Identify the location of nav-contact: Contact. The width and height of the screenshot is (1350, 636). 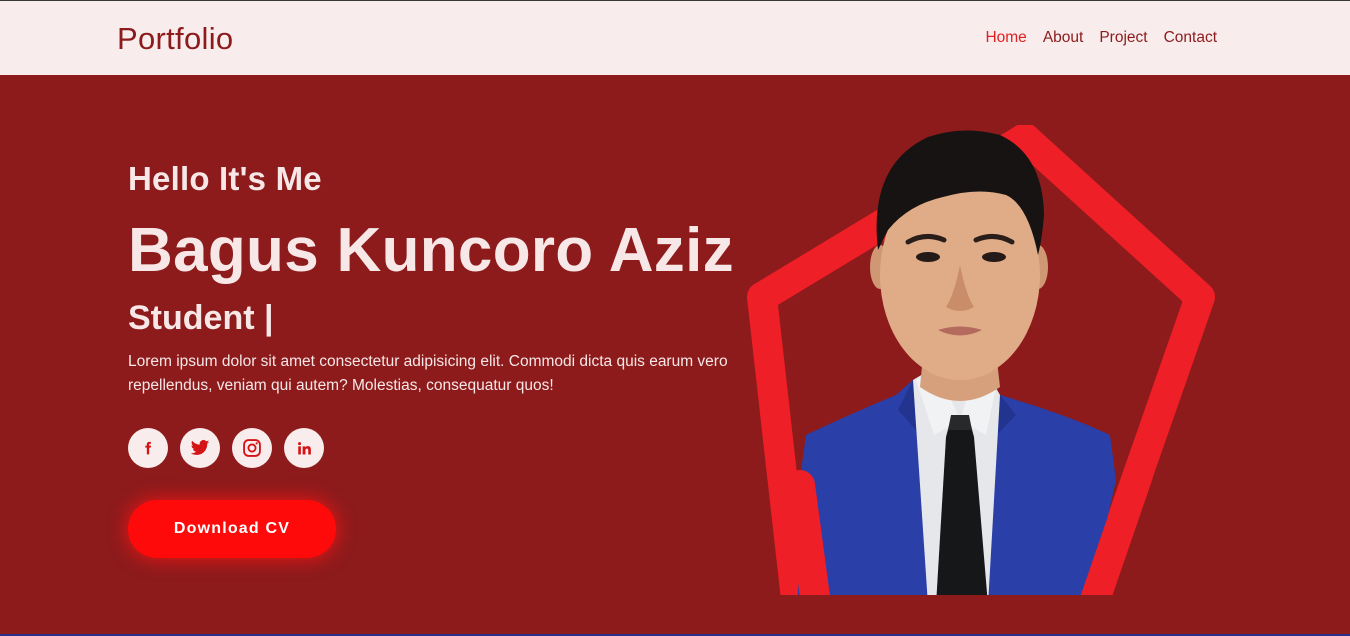
(1190, 38).